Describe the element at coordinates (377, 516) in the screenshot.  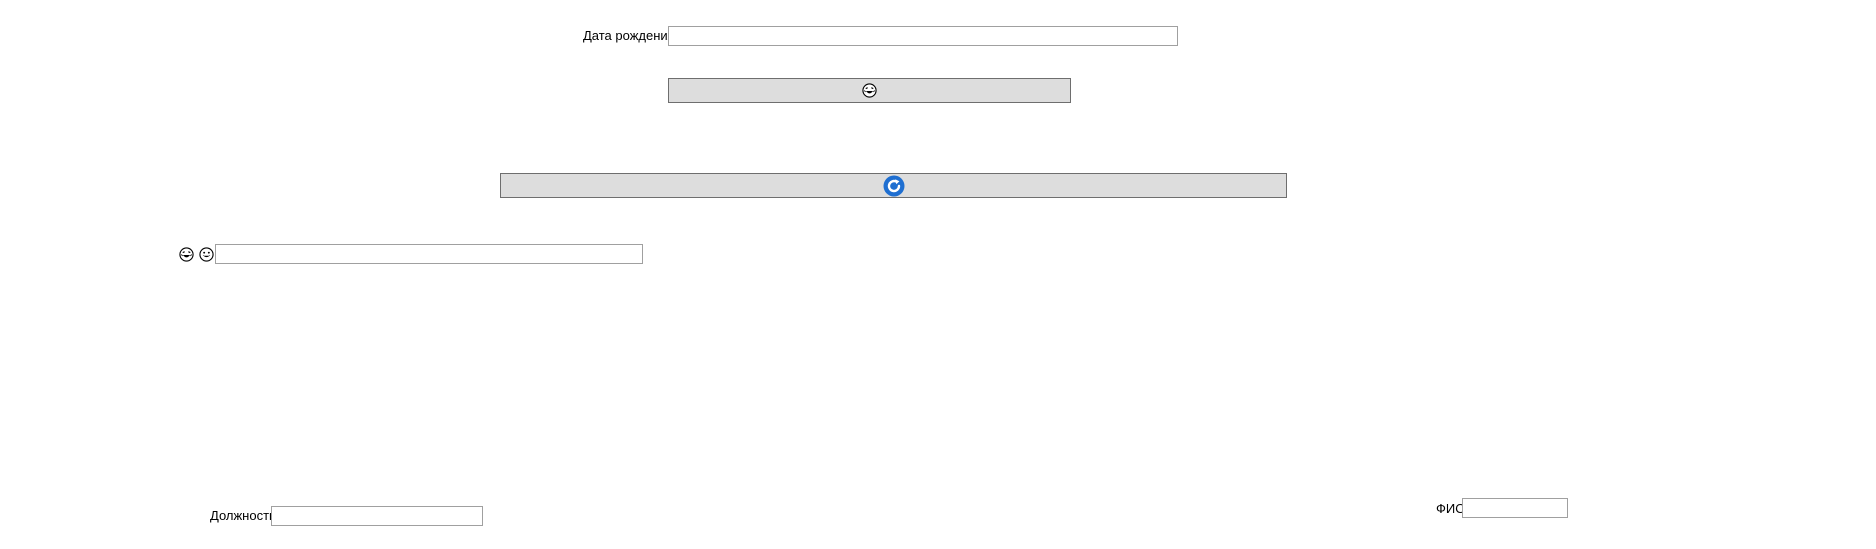
I see `position-input` at that location.